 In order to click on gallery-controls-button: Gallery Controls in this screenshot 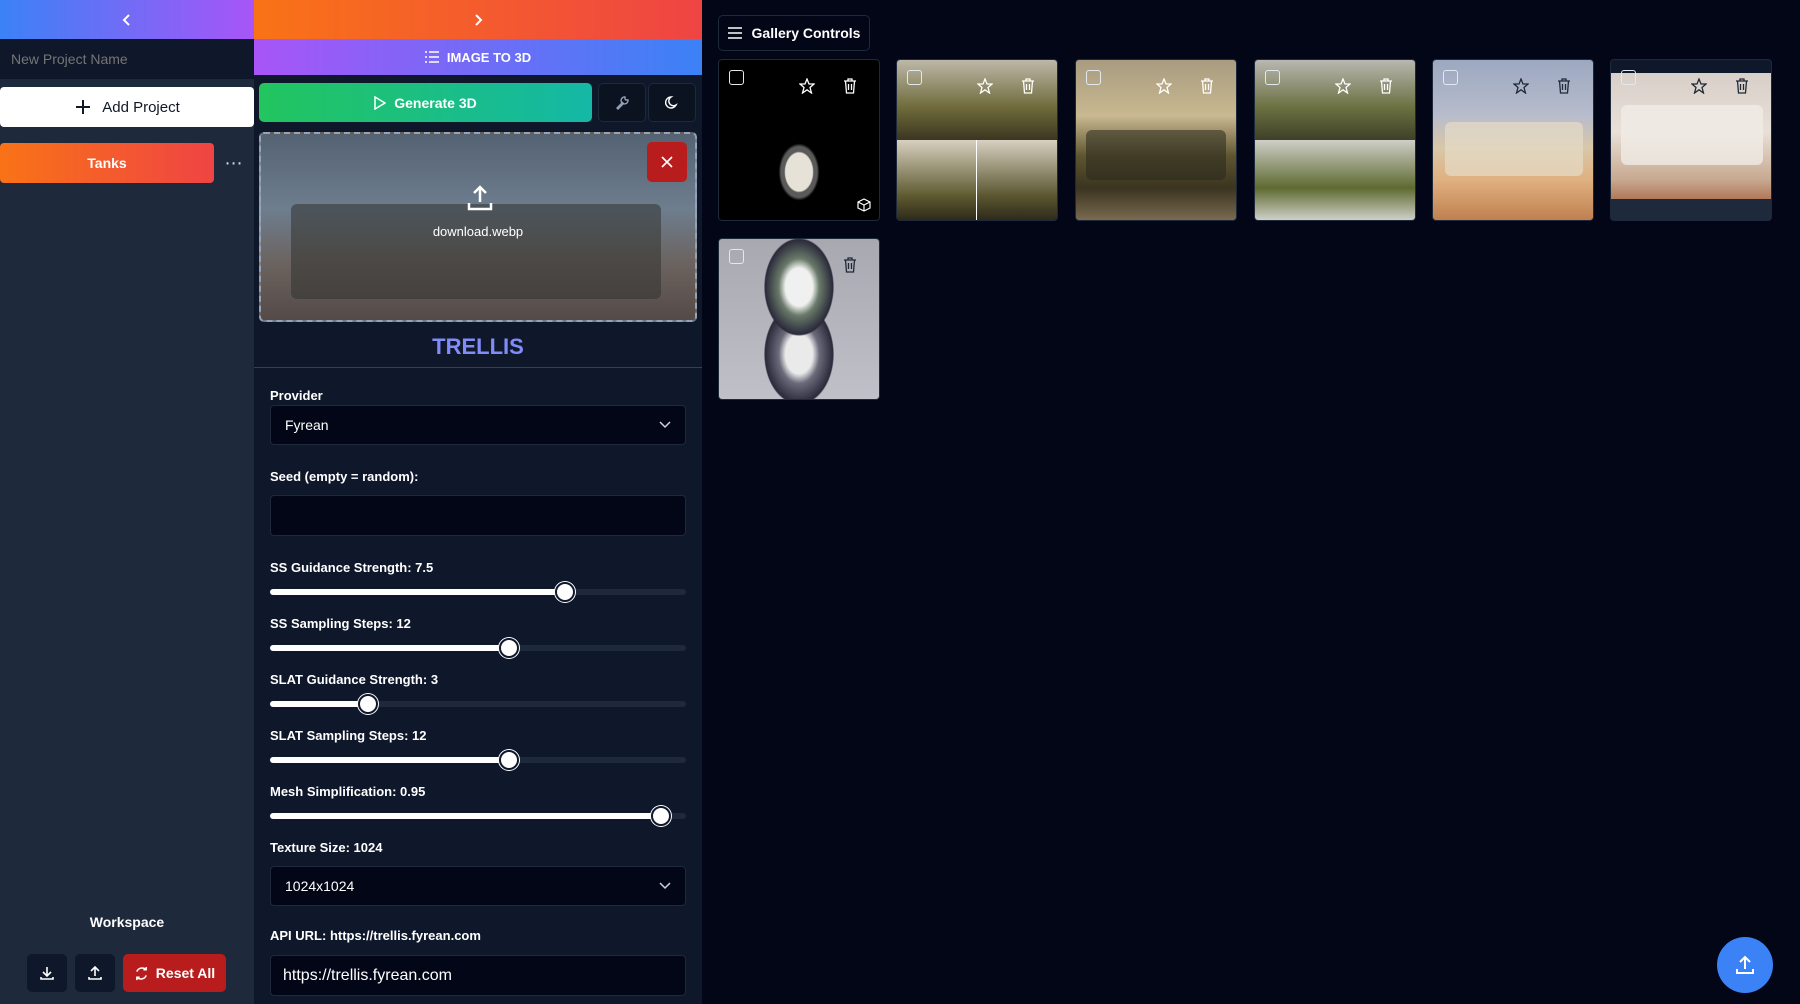, I will do `click(794, 33)`.